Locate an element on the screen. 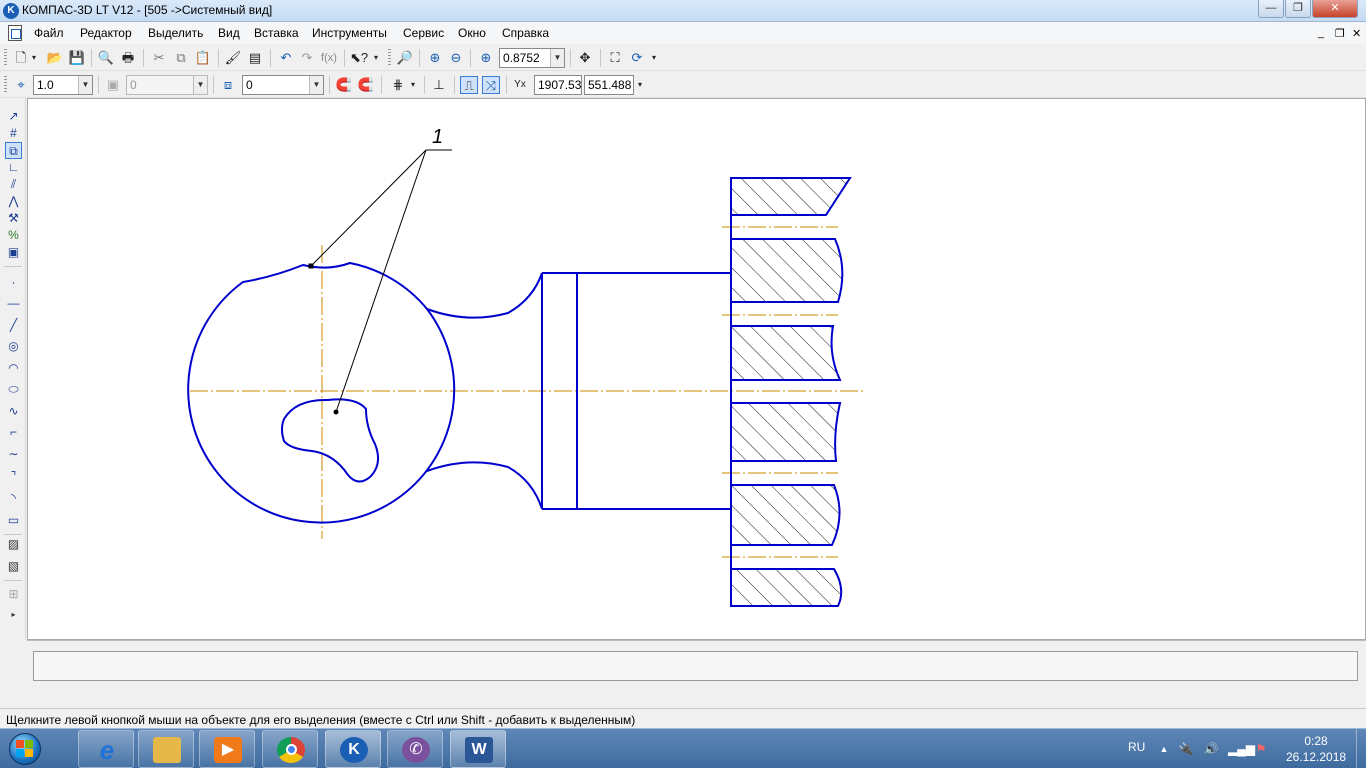  print-preview-icon: 🔍 is located at coordinates (106, 58).